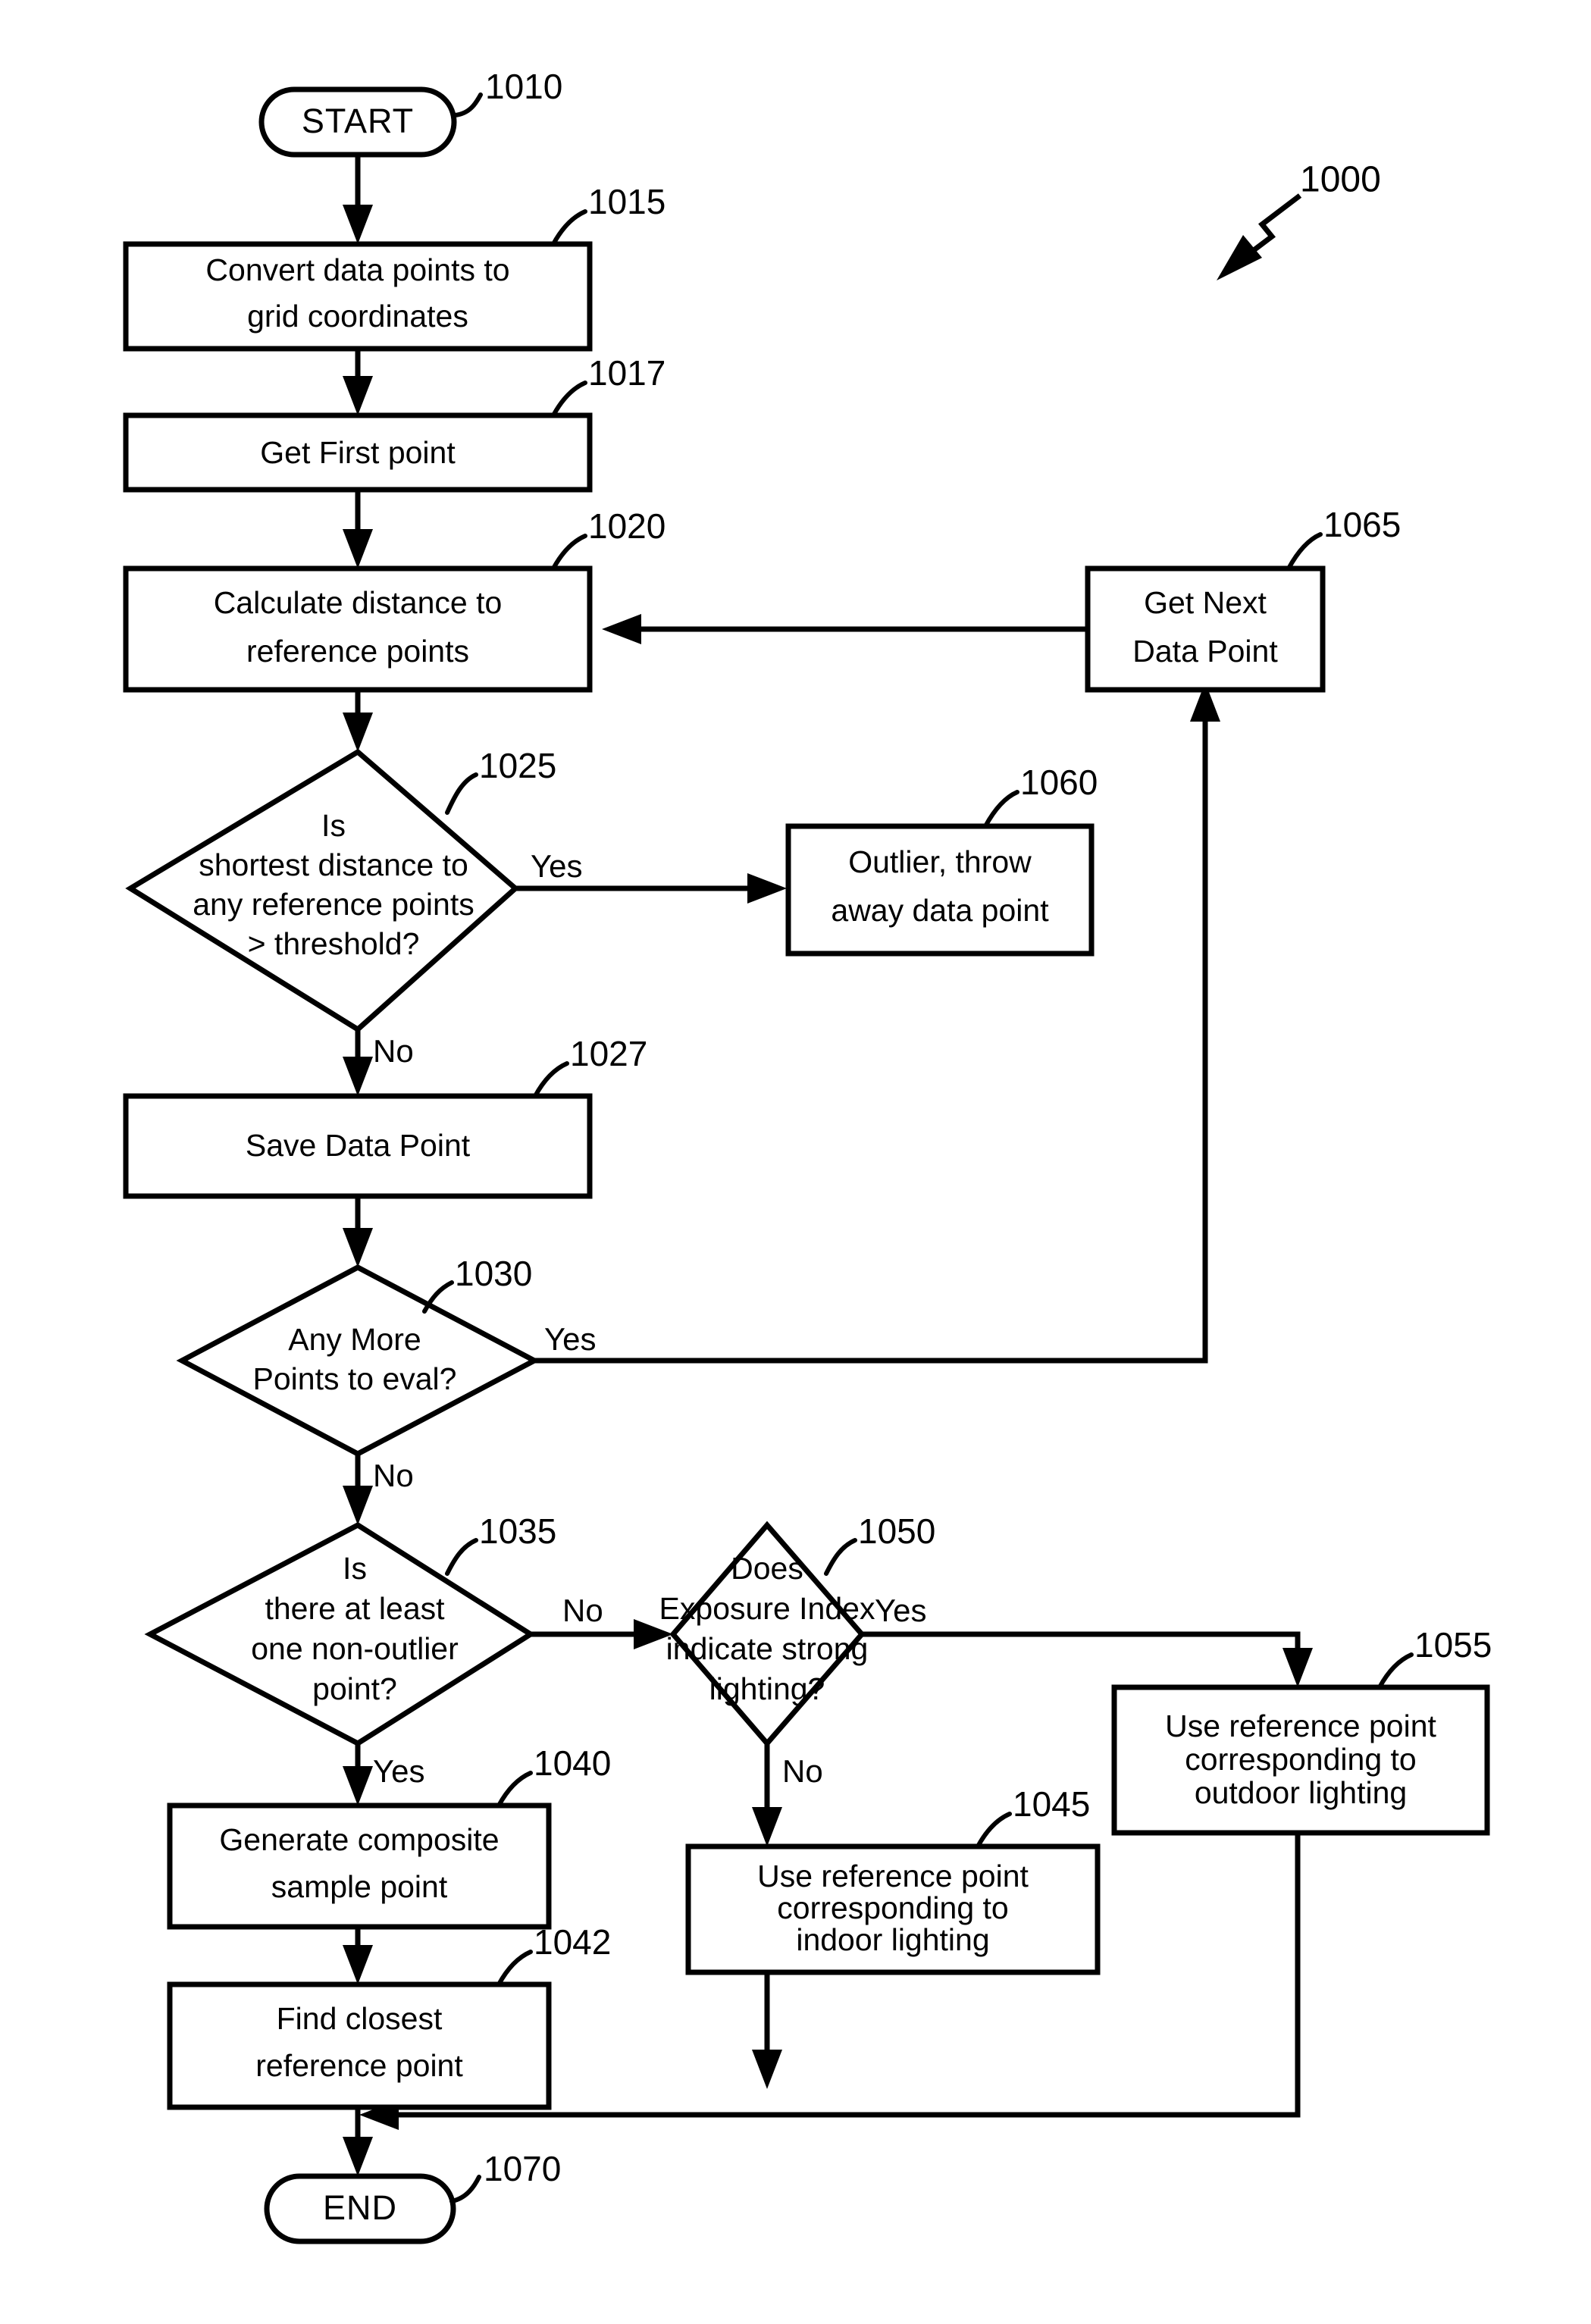  Describe the element at coordinates (1453, 1645) in the screenshot. I see `ref-number-1055: 1055` at that location.